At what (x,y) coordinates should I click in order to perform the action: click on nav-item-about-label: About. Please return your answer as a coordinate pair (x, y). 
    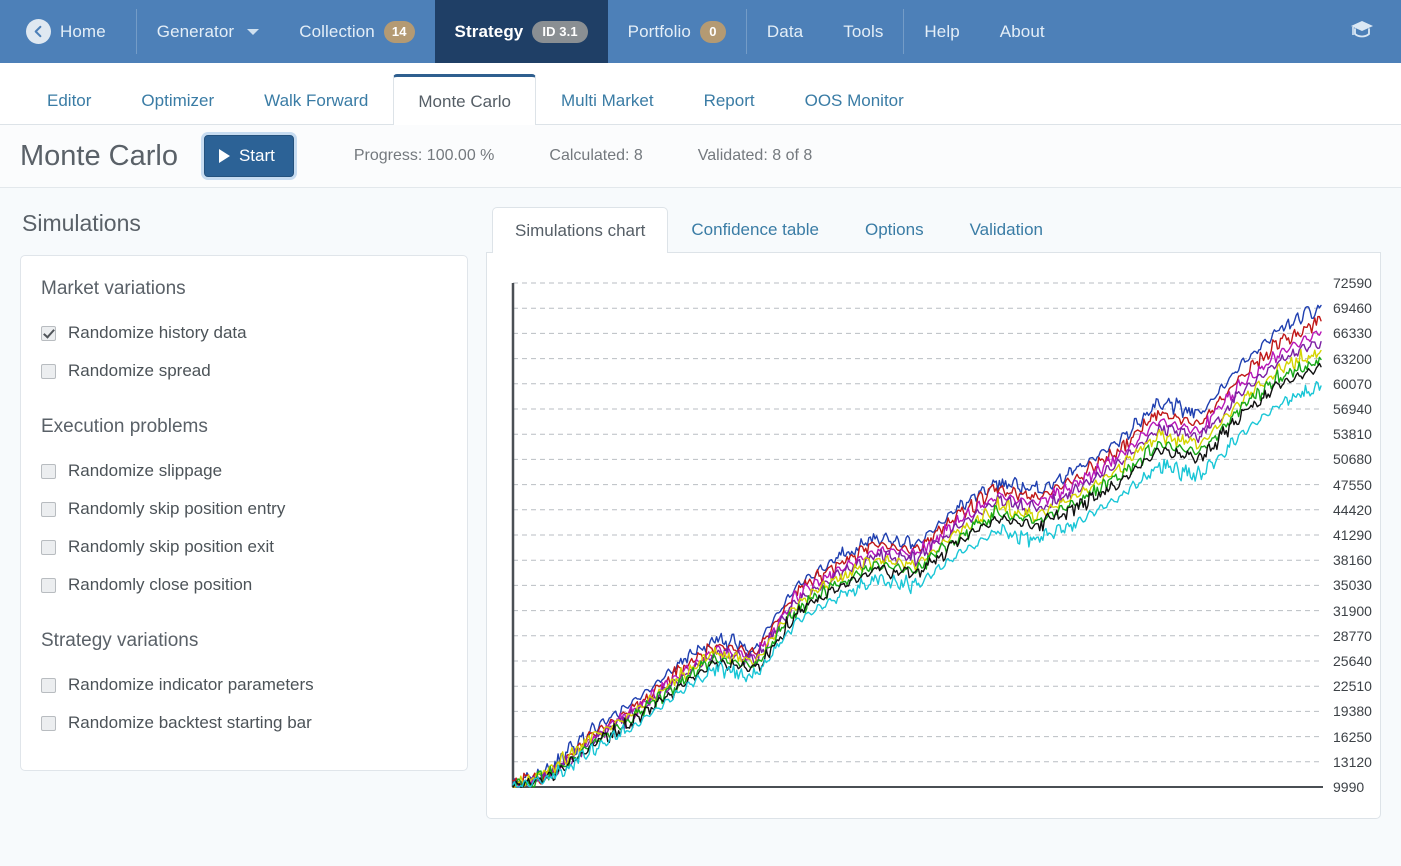
    Looking at the image, I should click on (1022, 31).